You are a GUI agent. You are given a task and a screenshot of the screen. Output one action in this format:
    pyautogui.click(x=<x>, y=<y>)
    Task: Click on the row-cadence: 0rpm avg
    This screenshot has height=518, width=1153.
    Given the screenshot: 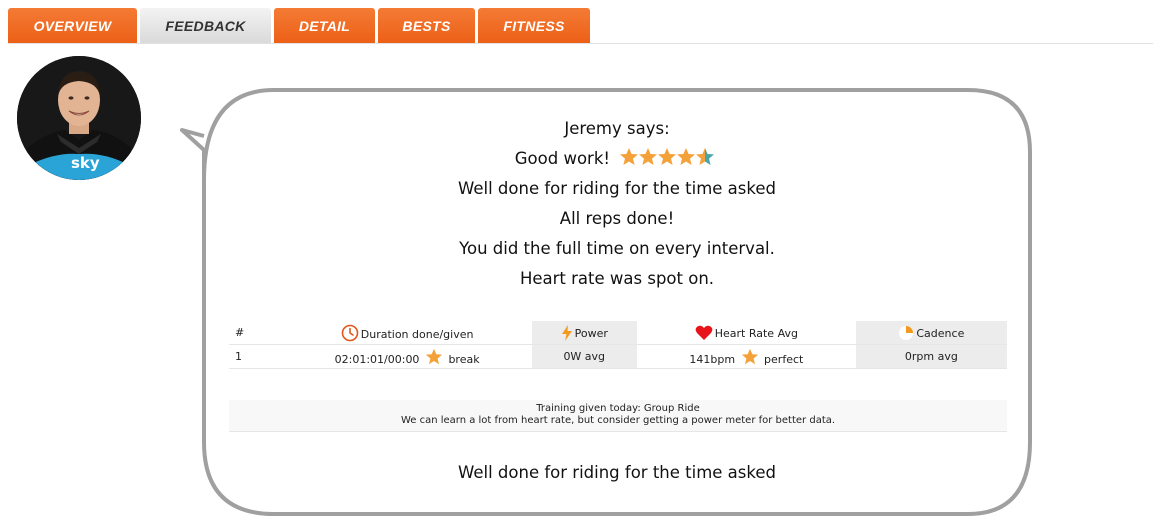 What is the action you would take?
    pyautogui.click(x=931, y=356)
    